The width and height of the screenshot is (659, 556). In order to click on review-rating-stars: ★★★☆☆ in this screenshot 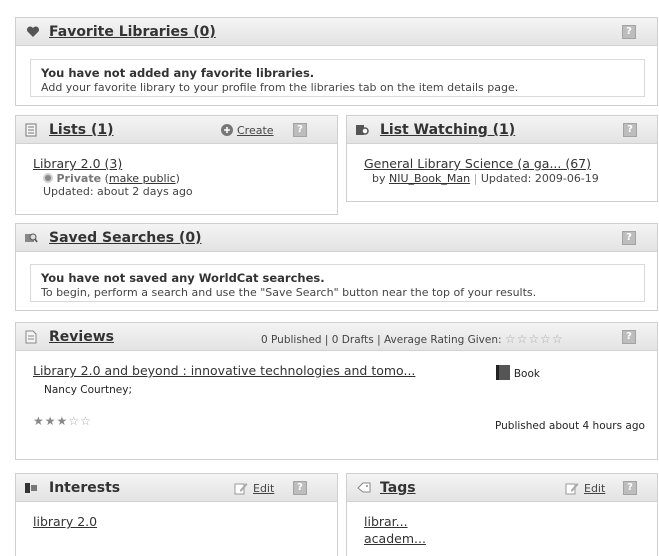, I will do `click(62, 421)`.